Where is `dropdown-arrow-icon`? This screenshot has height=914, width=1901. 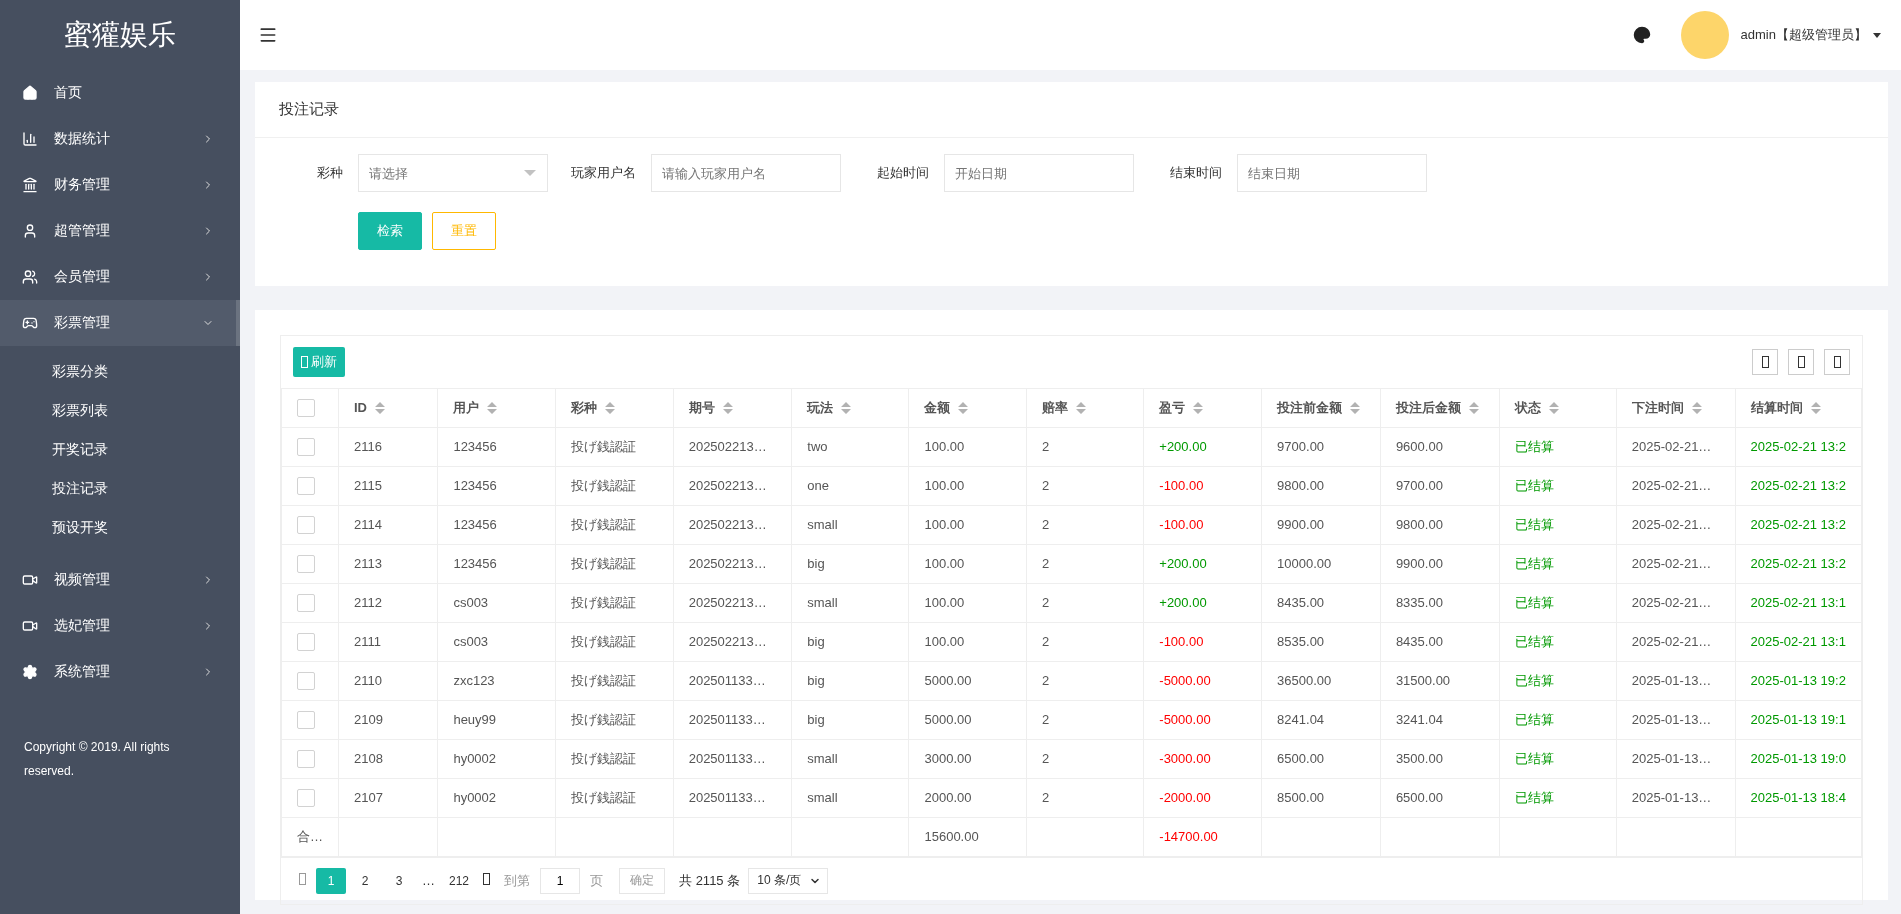
dropdown-arrow-icon is located at coordinates (530, 173).